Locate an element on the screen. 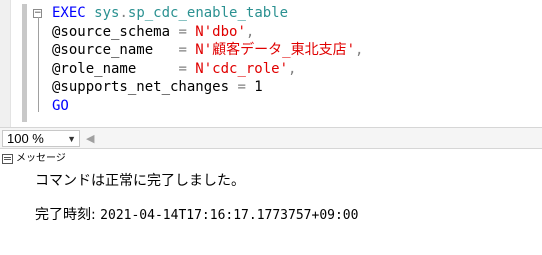 This screenshot has height=255, width=542. code-token: sp_cdc_enable_table is located at coordinates (208, 13).